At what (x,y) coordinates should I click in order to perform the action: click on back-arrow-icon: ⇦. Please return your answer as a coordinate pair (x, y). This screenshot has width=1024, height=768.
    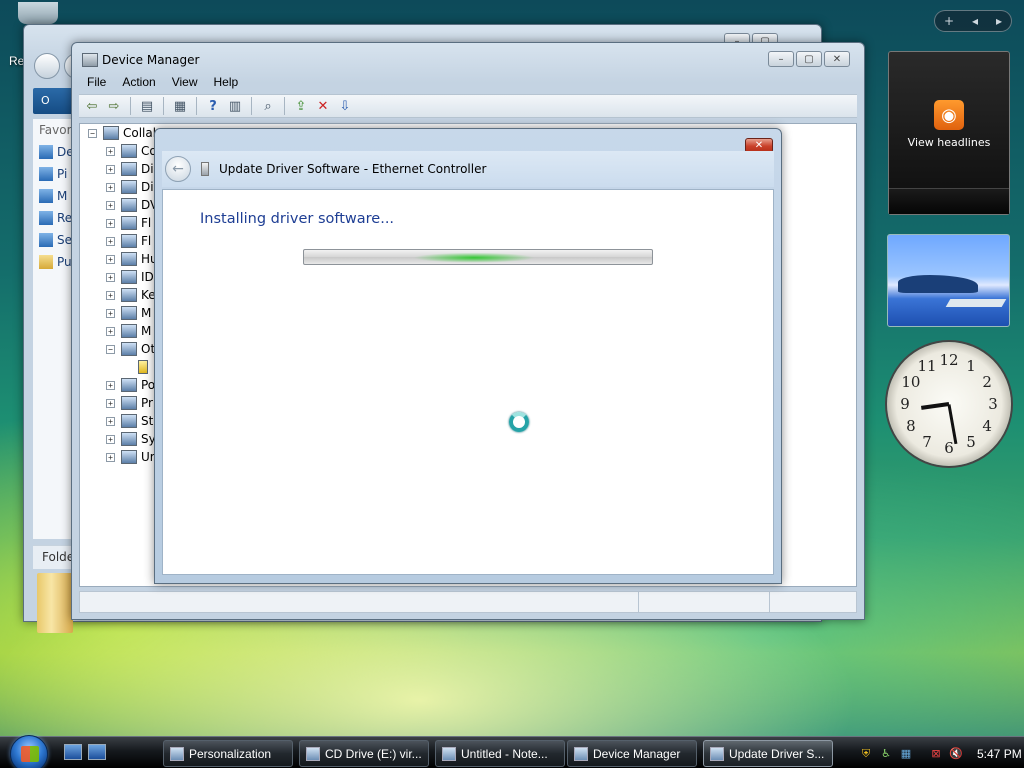
    Looking at the image, I should click on (92, 106).